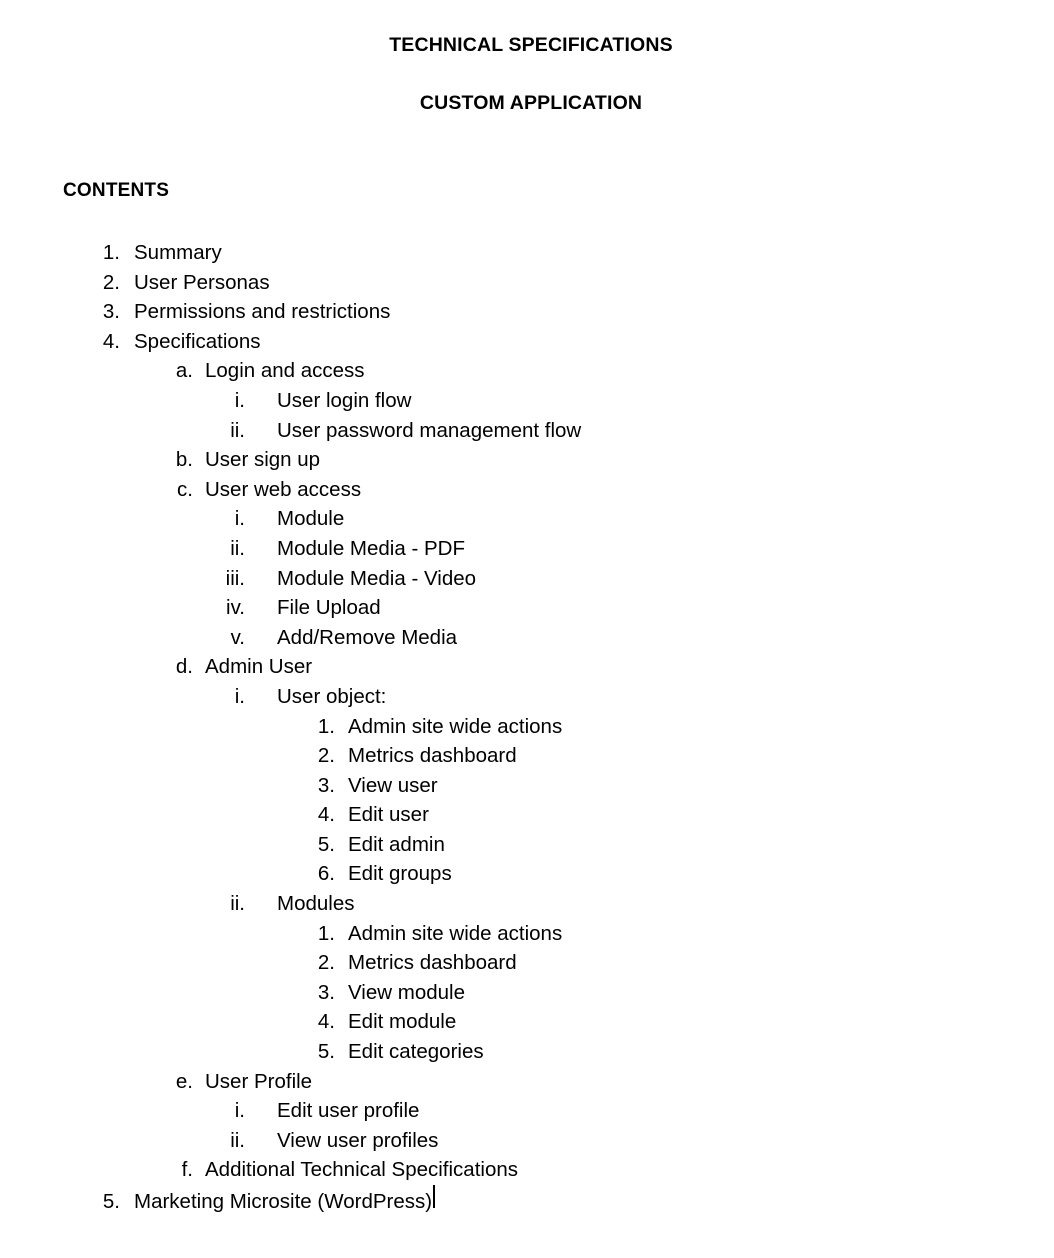  I want to click on outline-item-label: Edit module, so click(402, 1022).